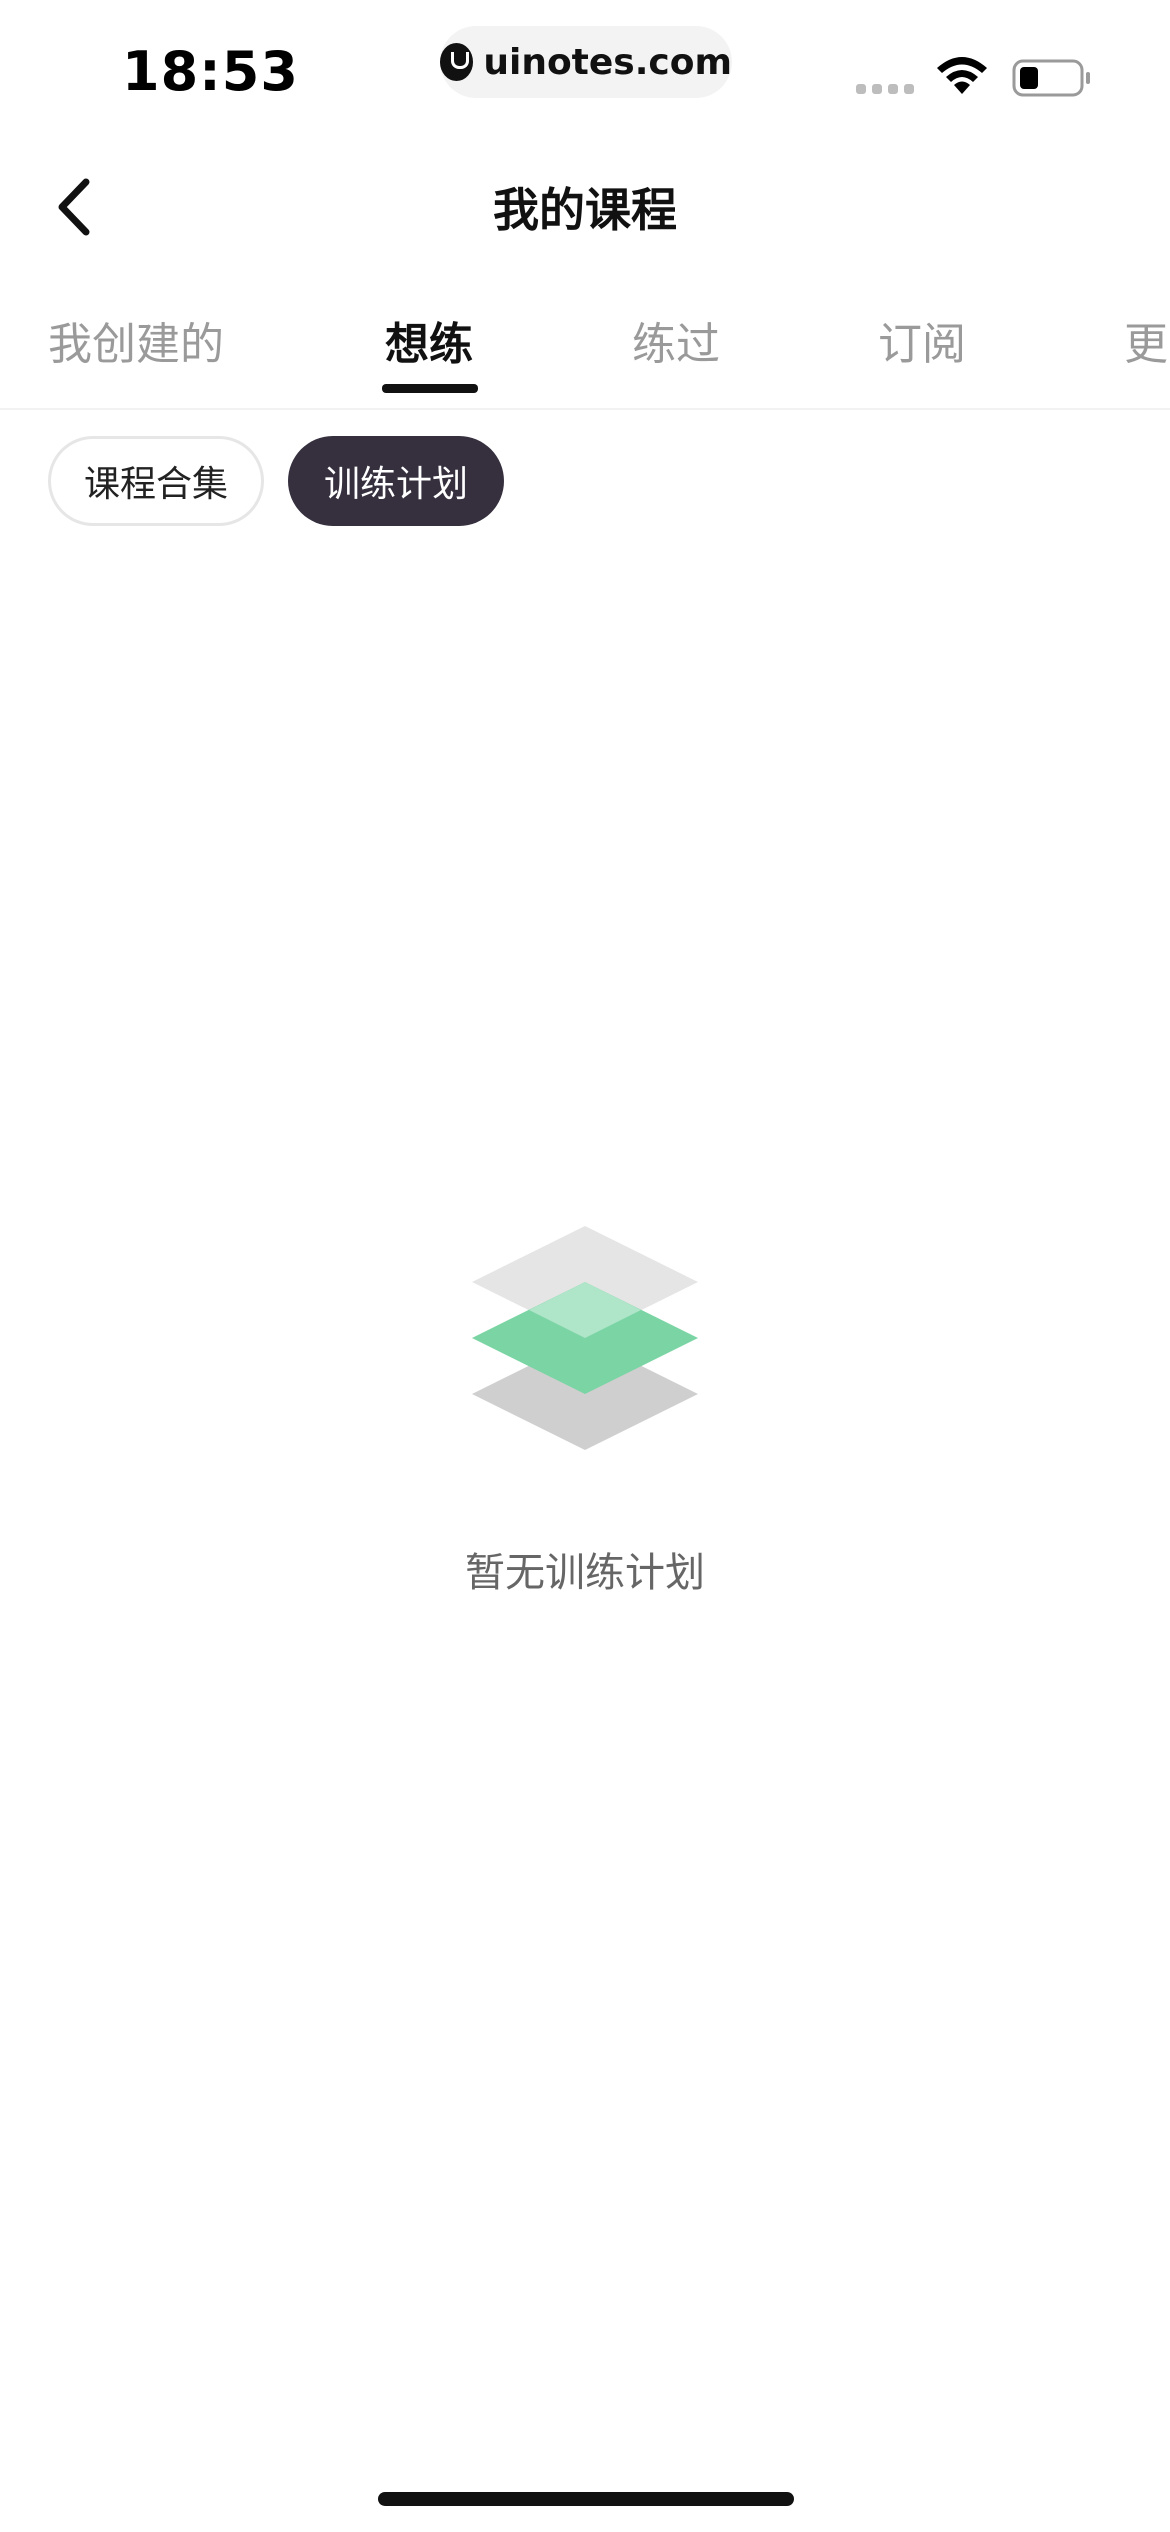  I want to click on url-text: uinotes.com, so click(607, 62).